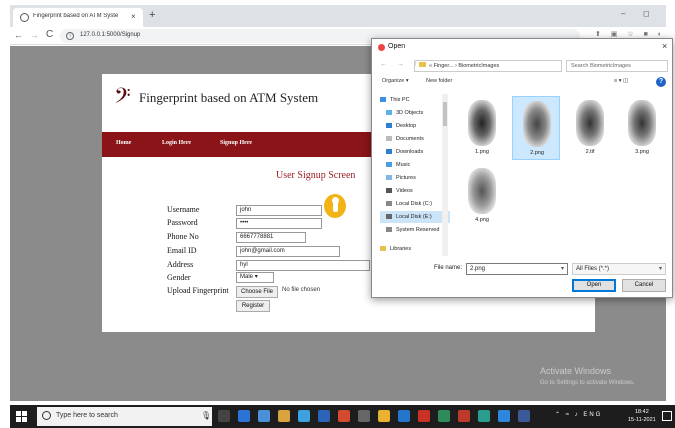  Describe the element at coordinates (316, 175) in the screenshot. I see `form-title: User Signup Screen` at that location.